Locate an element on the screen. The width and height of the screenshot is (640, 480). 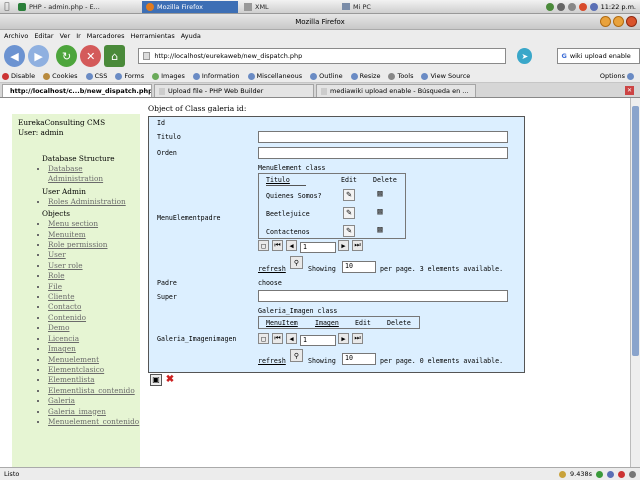
toolbar-options: Options is located at coordinates (620, 76).